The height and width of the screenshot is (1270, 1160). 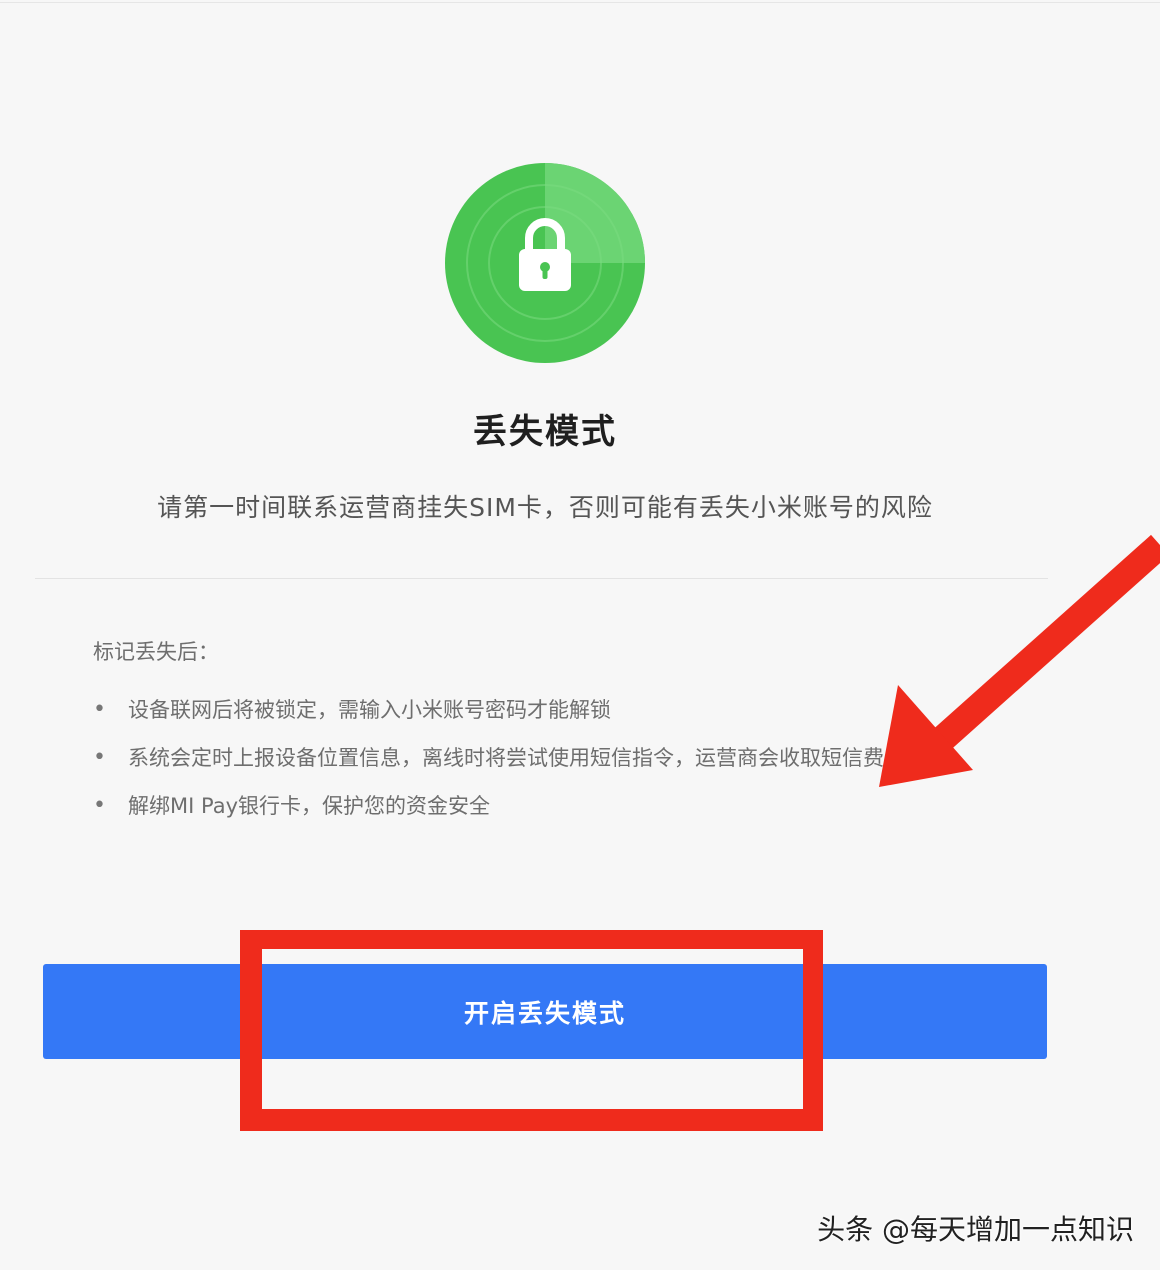 What do you see at coordinates (545, 1011) in the screenshot?
I see `enable-lost-mode-button: 开启丢失模式` at bounding box center [545, 1011].